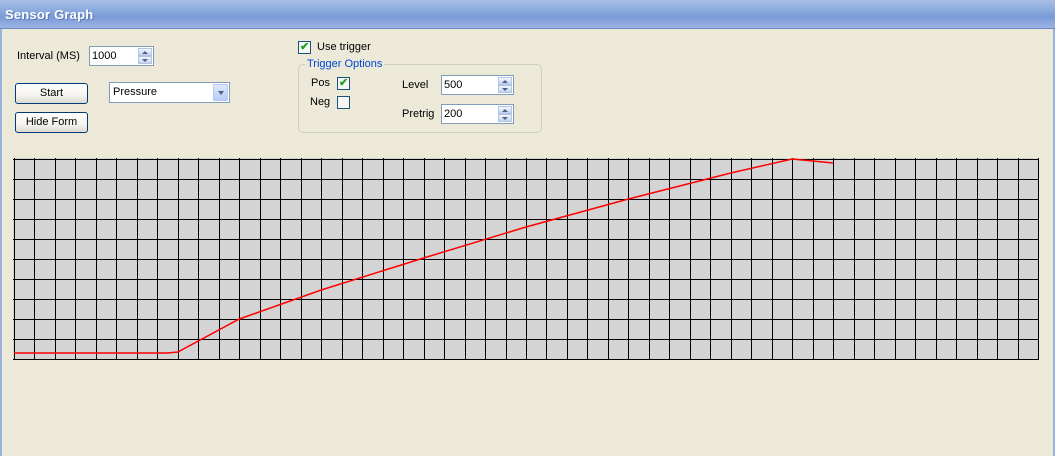 The image size is (1055, 456). I want to click on sensor-select: Pressure, so click(169, 92).